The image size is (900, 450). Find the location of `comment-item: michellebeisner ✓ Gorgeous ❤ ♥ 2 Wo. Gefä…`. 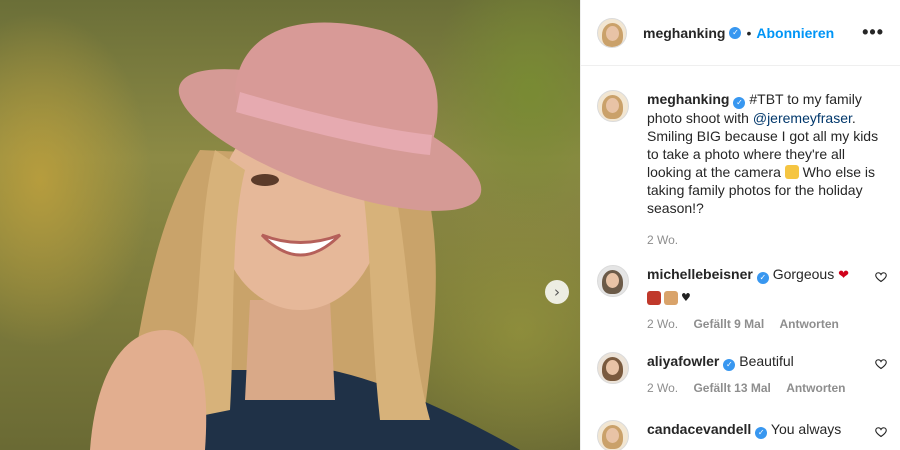

comment-item: michellebeisner ✓ Gorgeous ❤ ♥ 2 Wo. Gefä… is located at coordinates (742, 299).